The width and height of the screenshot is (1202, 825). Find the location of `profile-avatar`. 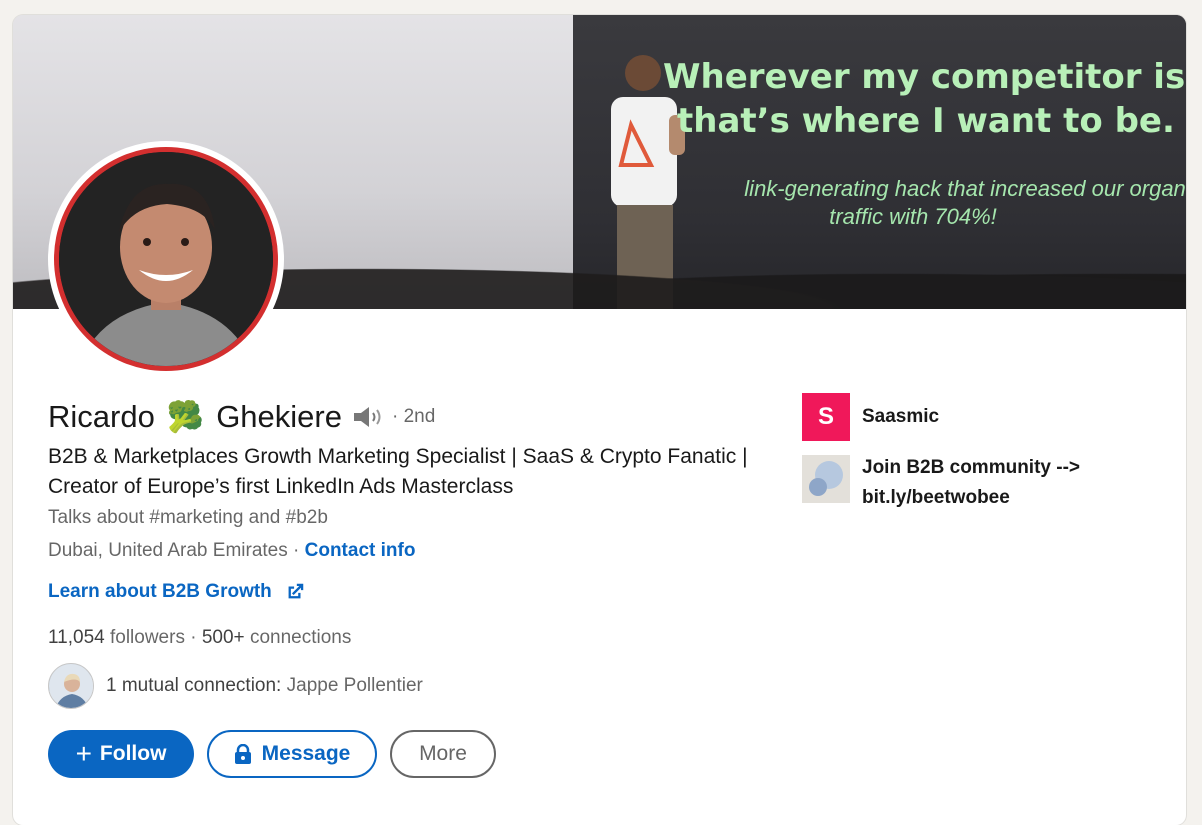

profile-avatar is located at coordinates (166, 259).